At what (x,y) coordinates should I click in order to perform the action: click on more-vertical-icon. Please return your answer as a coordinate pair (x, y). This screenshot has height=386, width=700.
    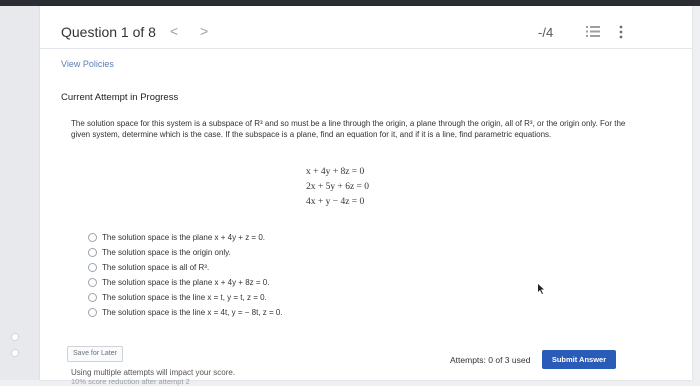
    Looking at the image, I should click on (621, 32).